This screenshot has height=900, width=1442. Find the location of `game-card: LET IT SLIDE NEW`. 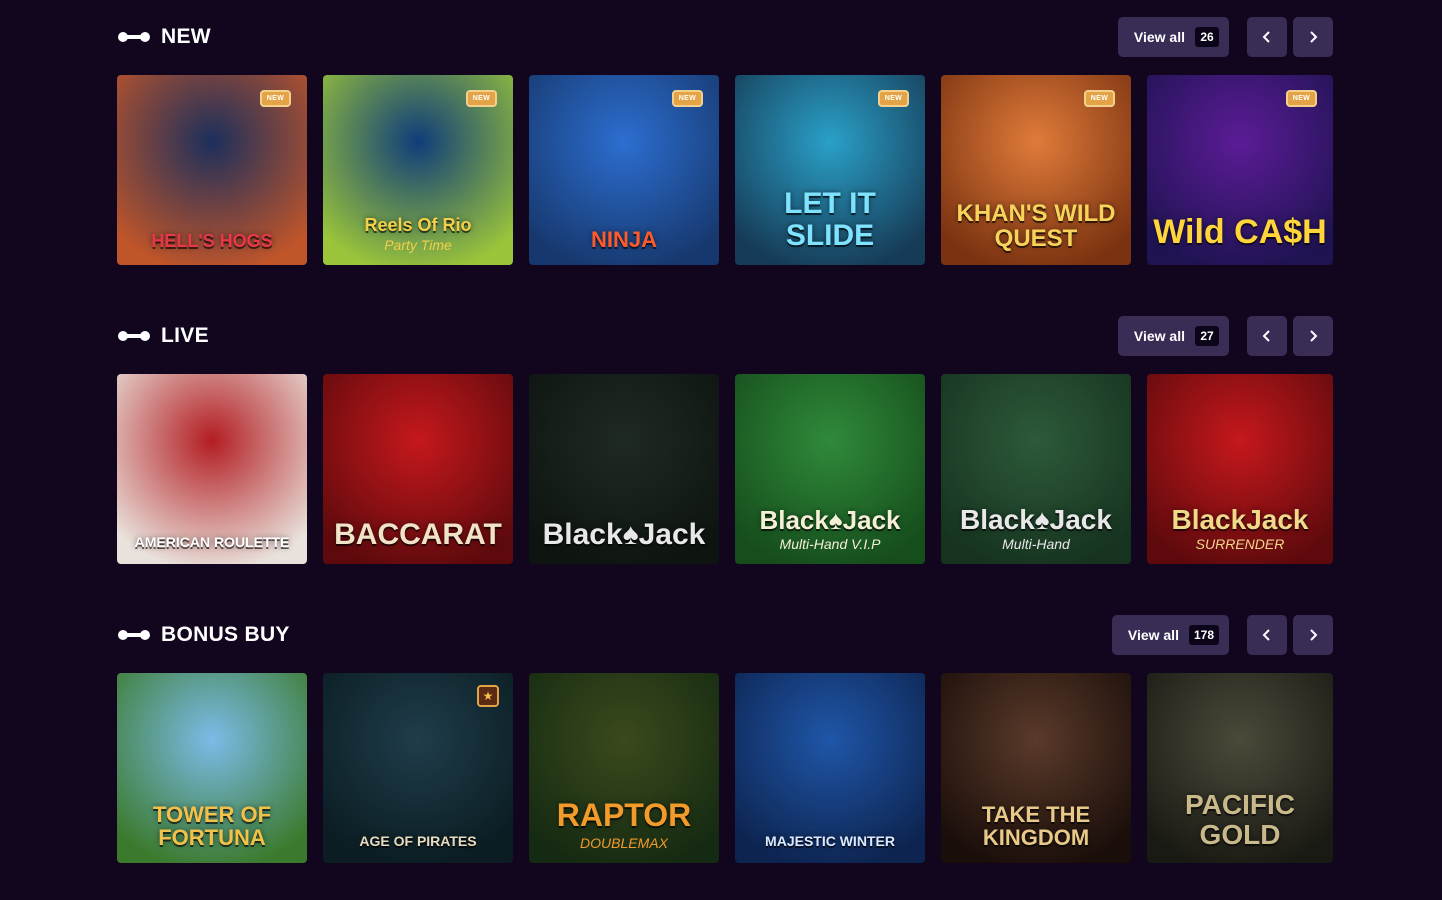

game-card: LET IT SLIDE NEW is located at coordinates (830, 170).